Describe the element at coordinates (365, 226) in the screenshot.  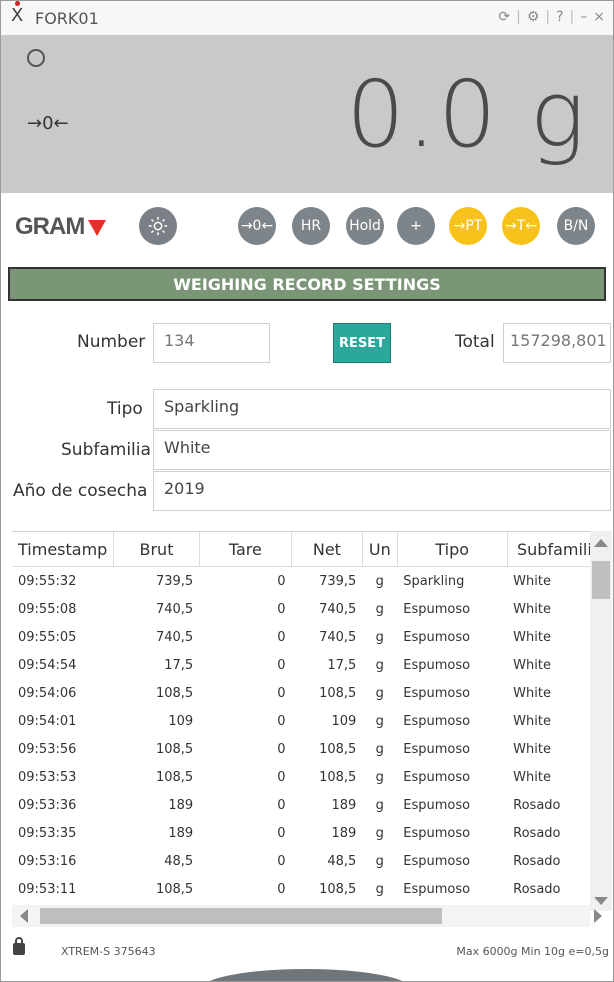
I see `hold-button: Hold` at that location.